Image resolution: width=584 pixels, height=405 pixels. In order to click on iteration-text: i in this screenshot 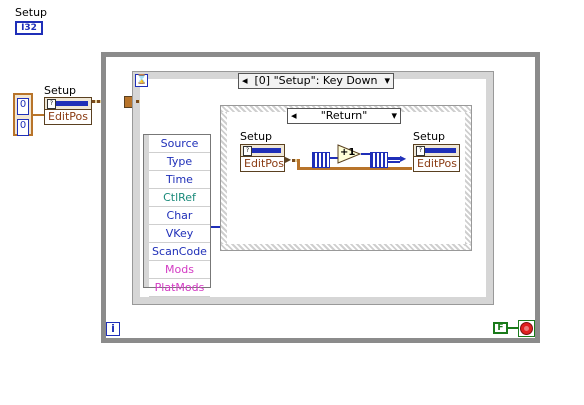, I will do `click(113, 328)`.